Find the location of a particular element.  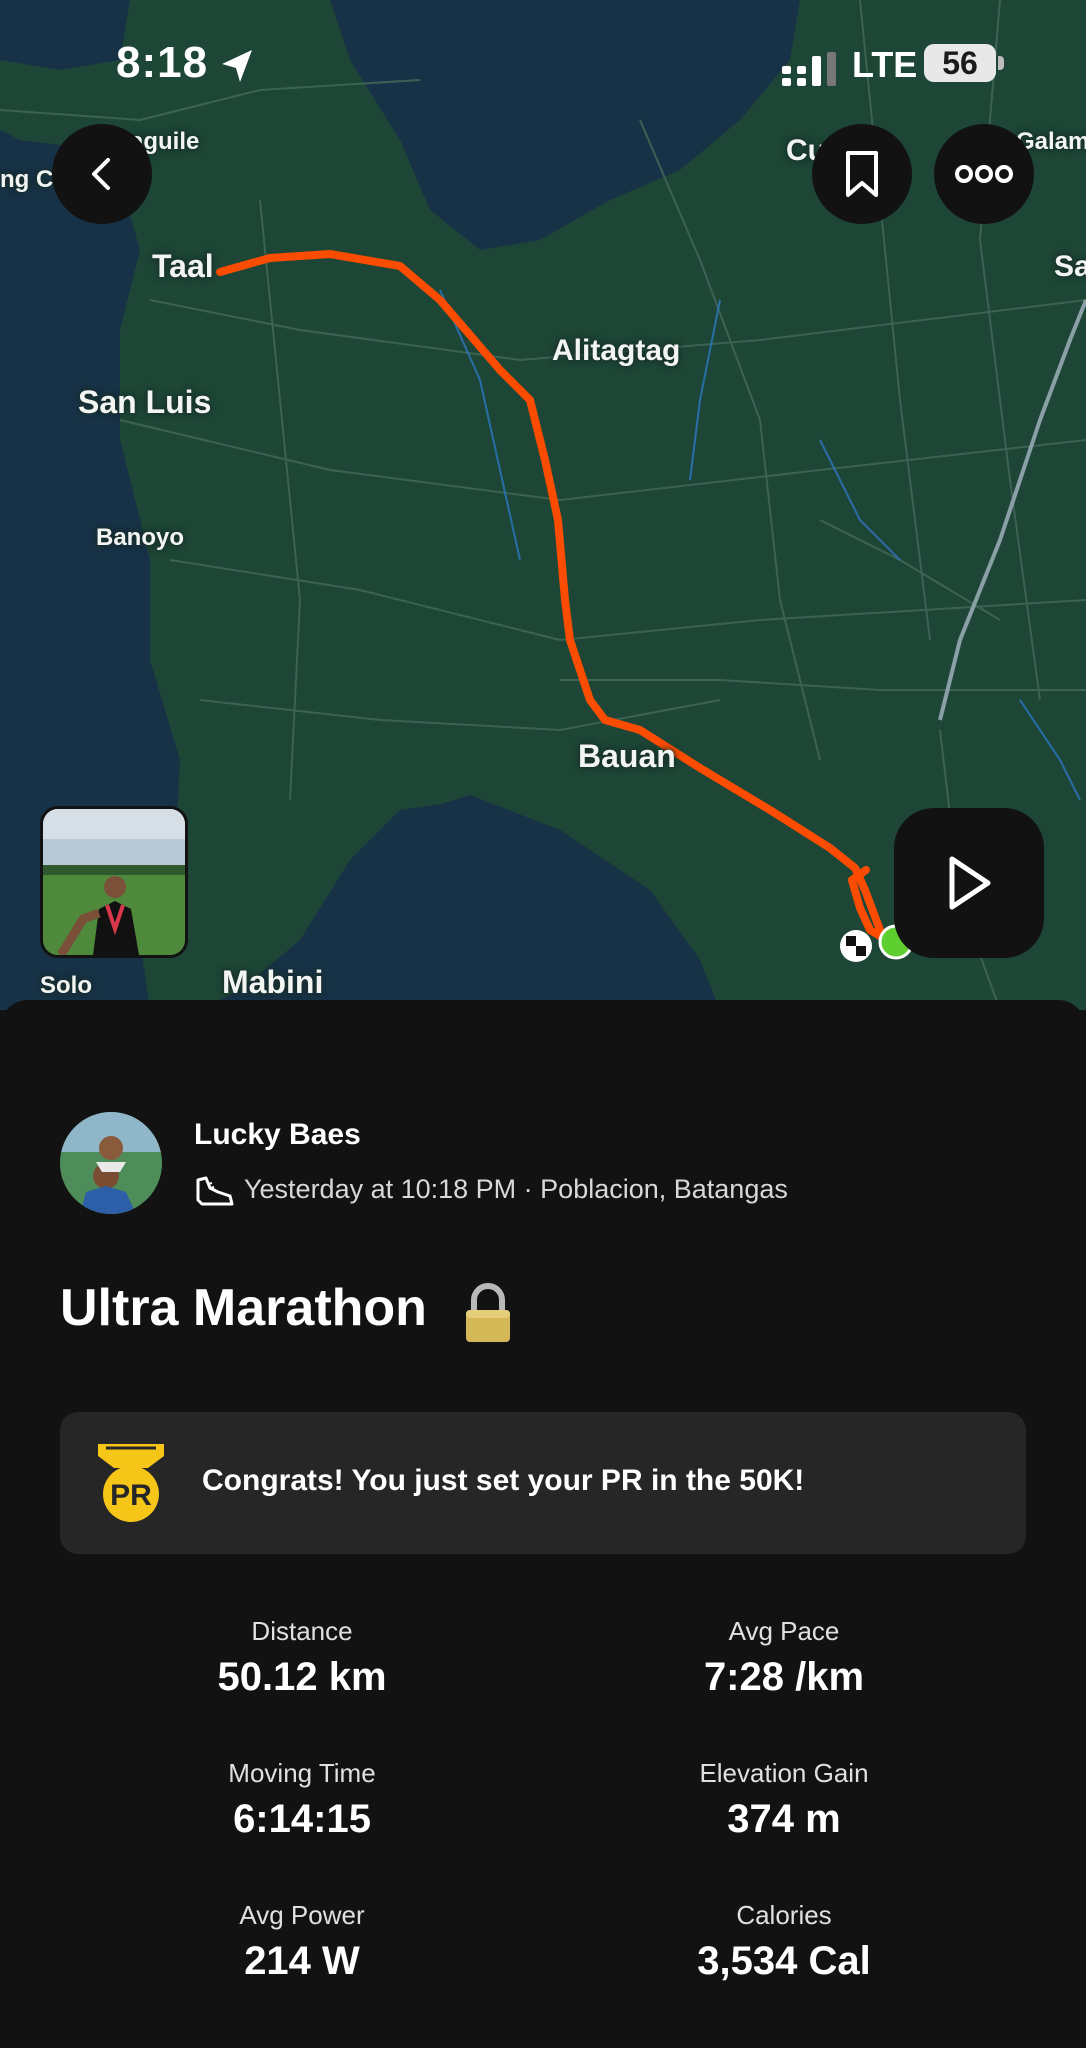

stat-avg-power: Avg Power 214 W is located at coordinates (302, 1942).